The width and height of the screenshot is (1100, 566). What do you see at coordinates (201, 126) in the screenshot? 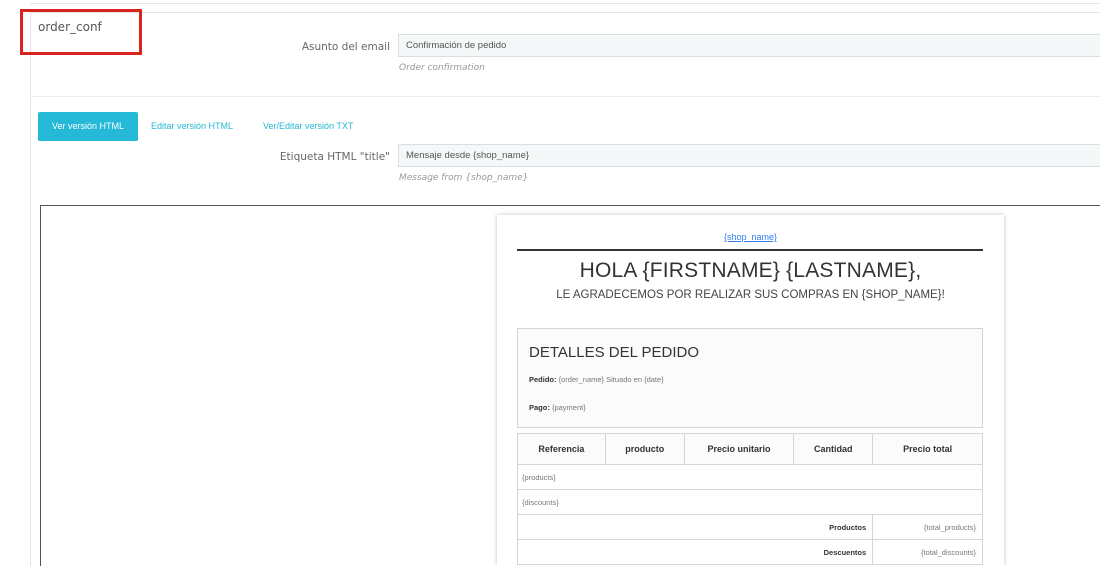
I see `tab-edit-html: Editar versión HTML` at bounding box center [201, 126].